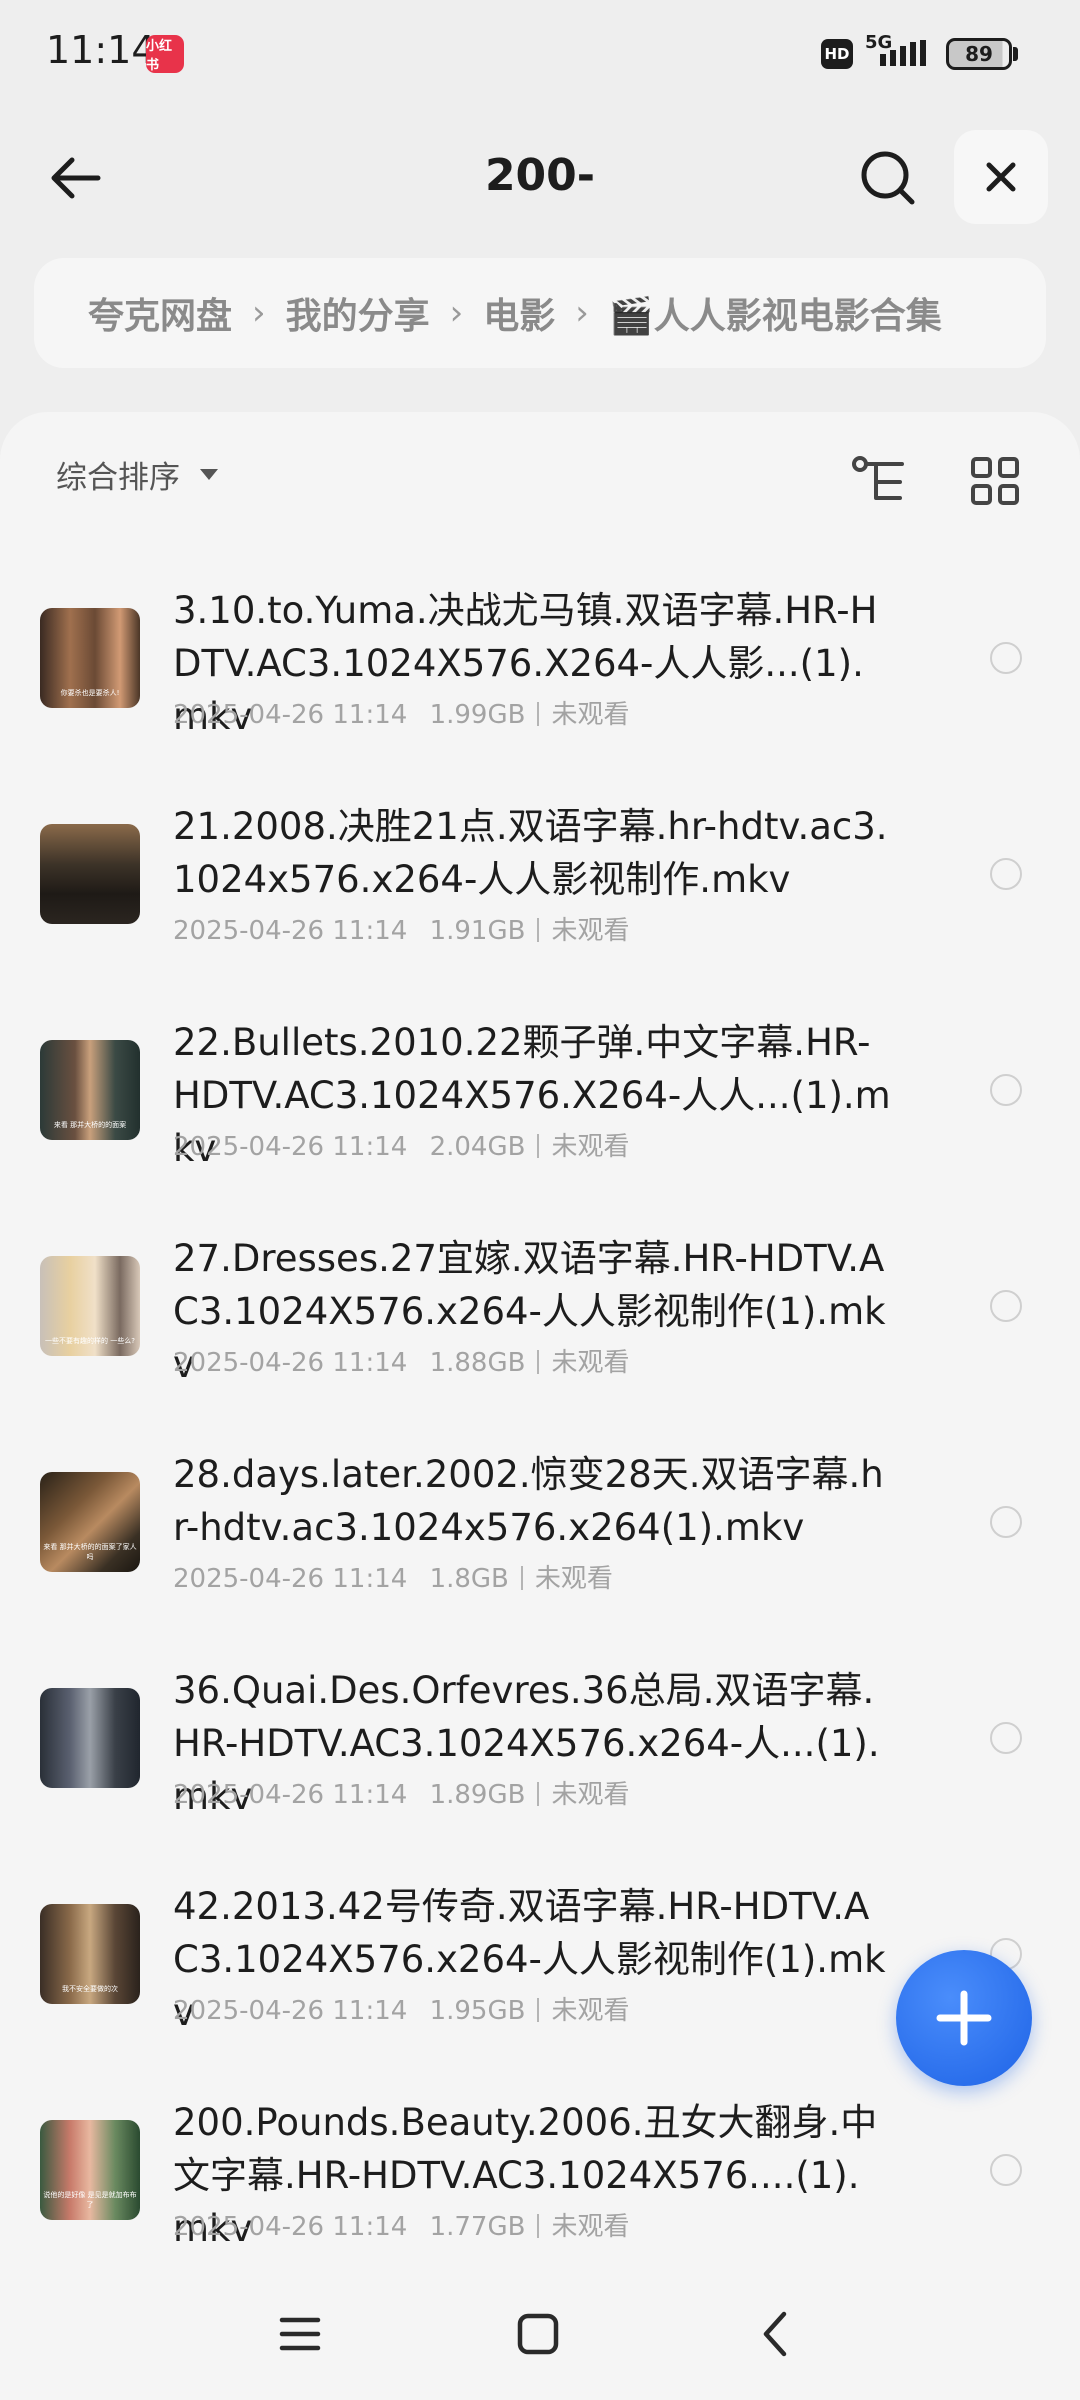  Describe the element at coordinates (160, 313) in the screenshot. I see `breadcrumb-item-quark-drive: 夸克网盘` at that location.